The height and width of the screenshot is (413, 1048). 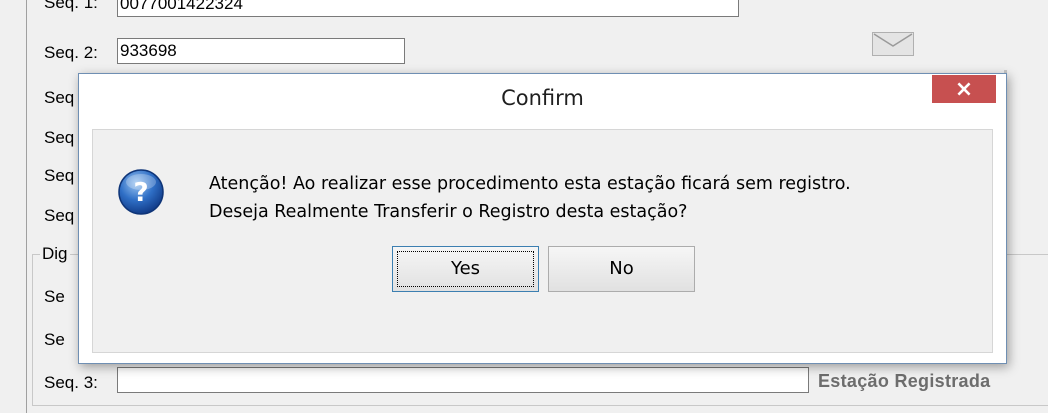 I want to click on seq2-label: Seq. 2:, so click(x=71, y=52).